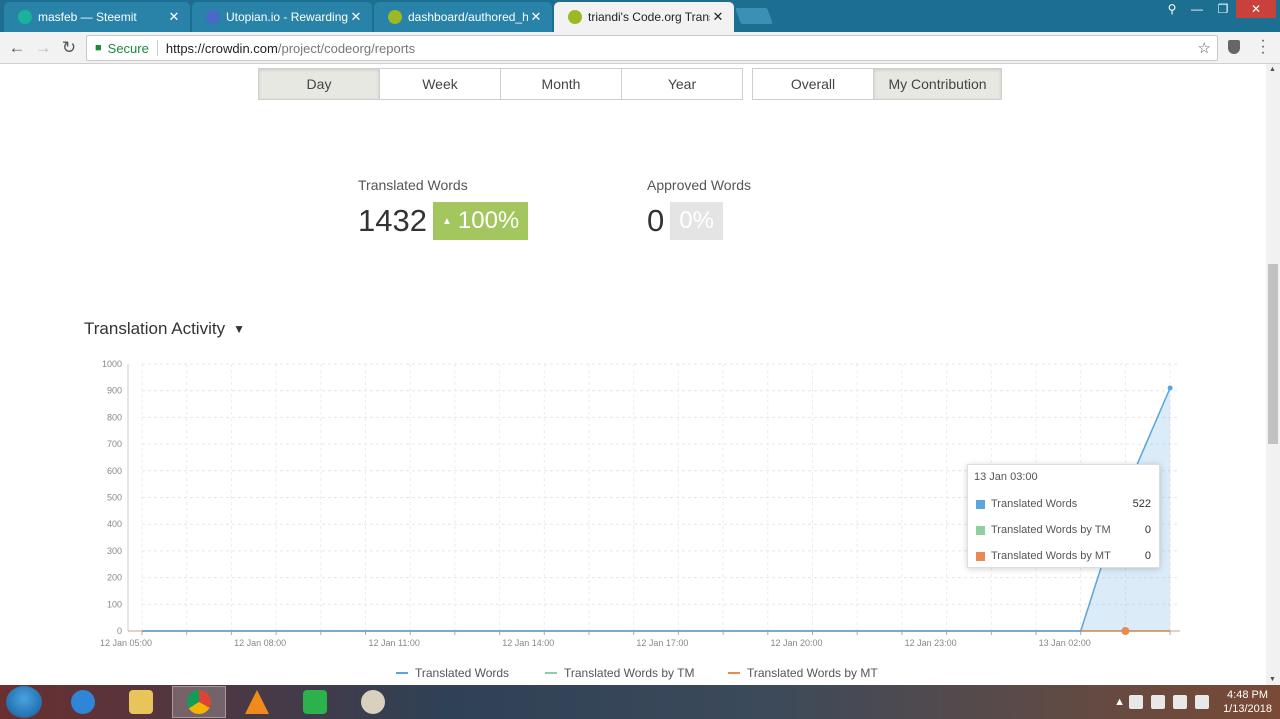 This screenshot has height=719, width=1280. I want to click on tray-expand-icon: ▲, so click(1119, 702).